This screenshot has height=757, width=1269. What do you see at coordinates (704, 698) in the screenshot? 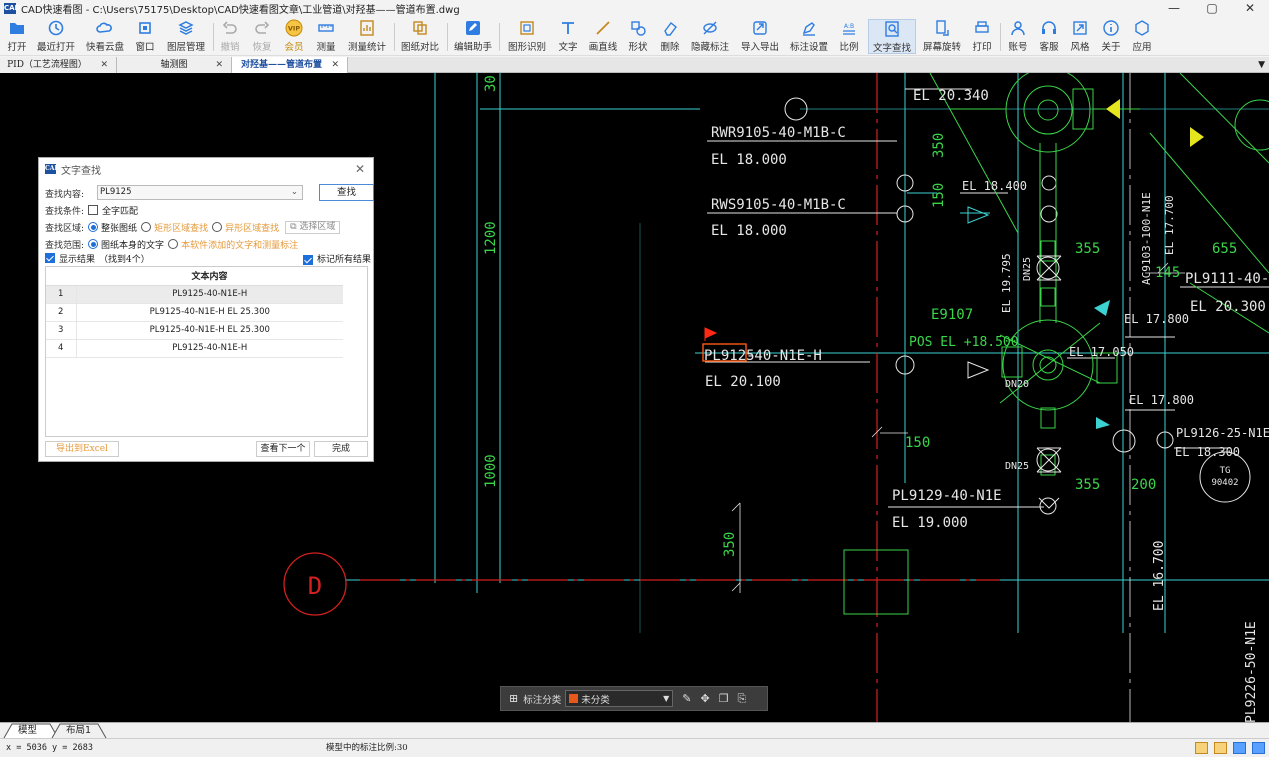
I see `move-icon: ✥` at bounding box center [704, 698].